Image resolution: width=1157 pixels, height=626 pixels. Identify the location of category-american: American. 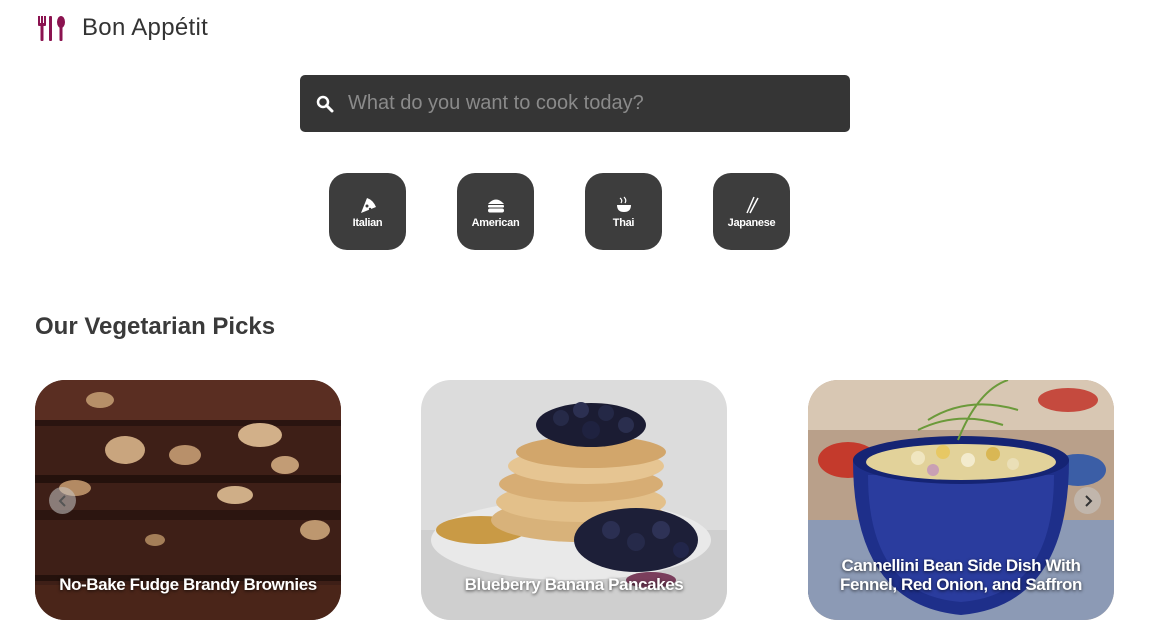
(495, 211).